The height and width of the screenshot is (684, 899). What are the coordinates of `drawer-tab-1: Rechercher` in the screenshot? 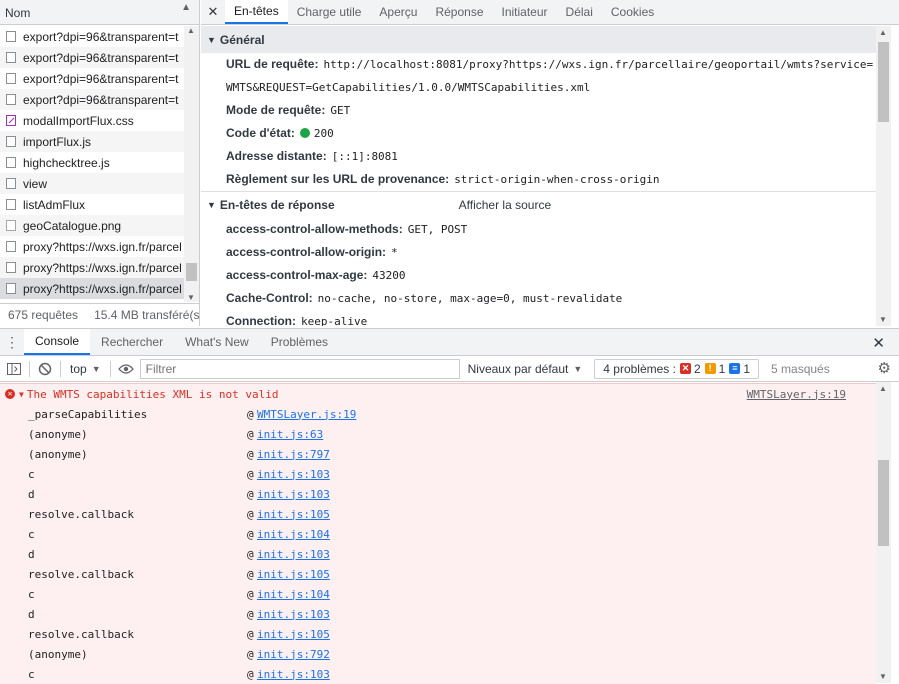 It's located at (132, 342).